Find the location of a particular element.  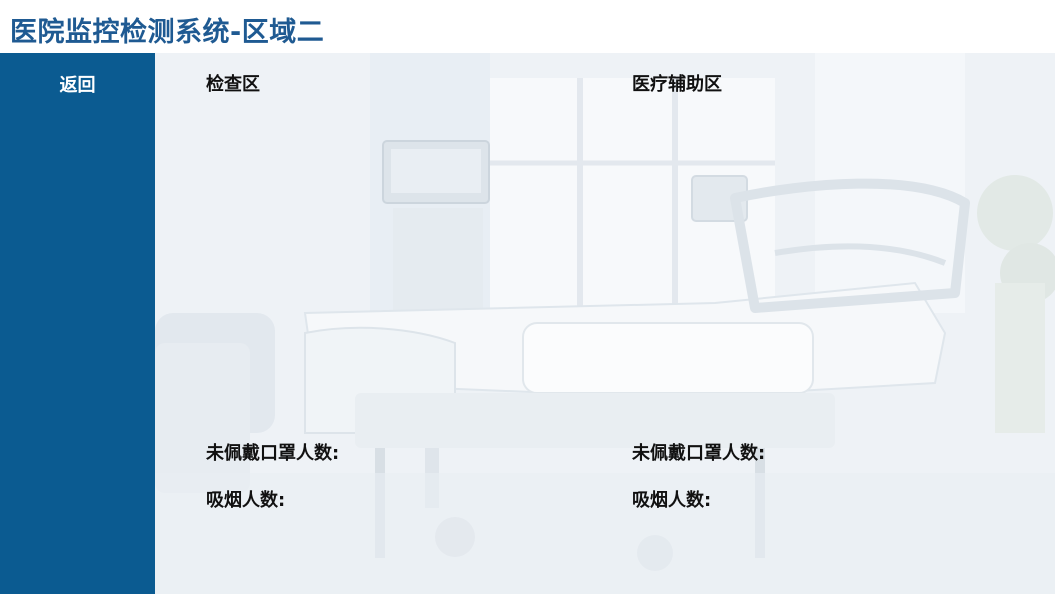

page-title: 医院监控检测系统-区域二 is located at coordinates (167, 32).